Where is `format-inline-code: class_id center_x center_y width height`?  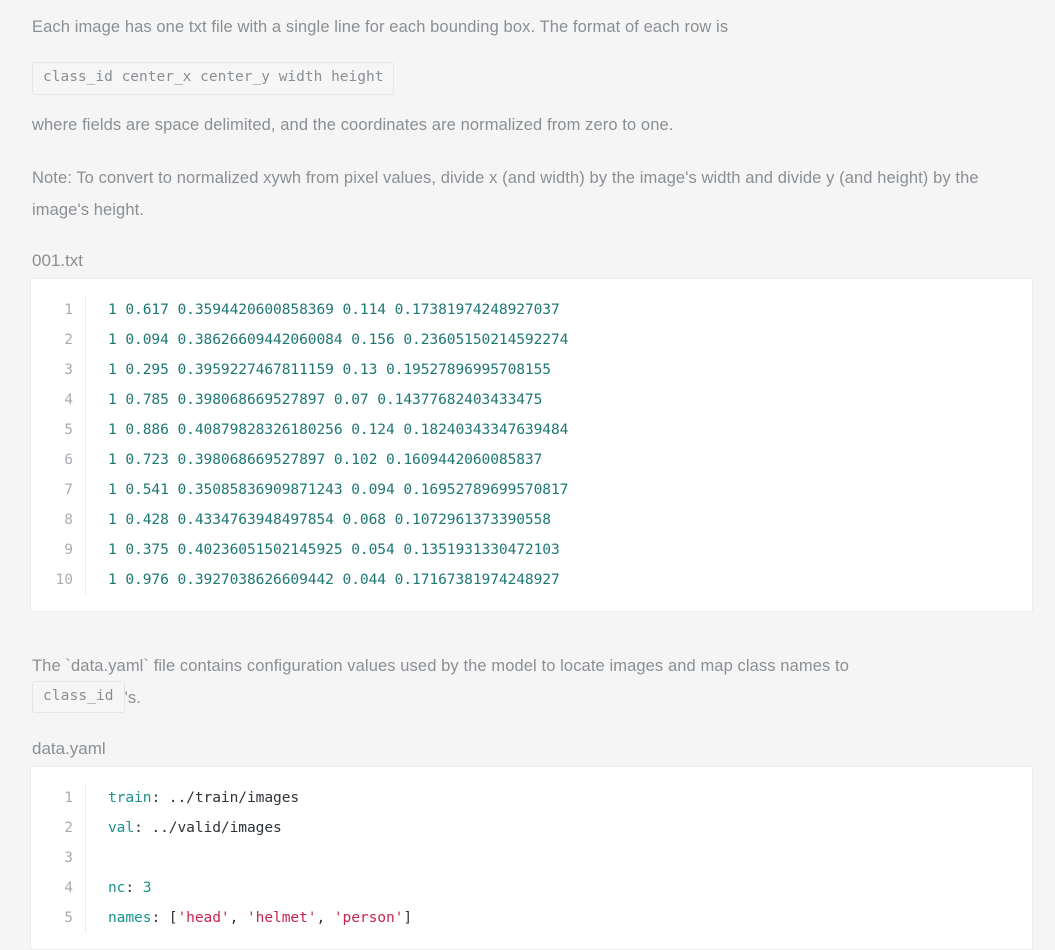
format-inline-code: class_id center_x center_y width height is located at coordinates (213, 78).